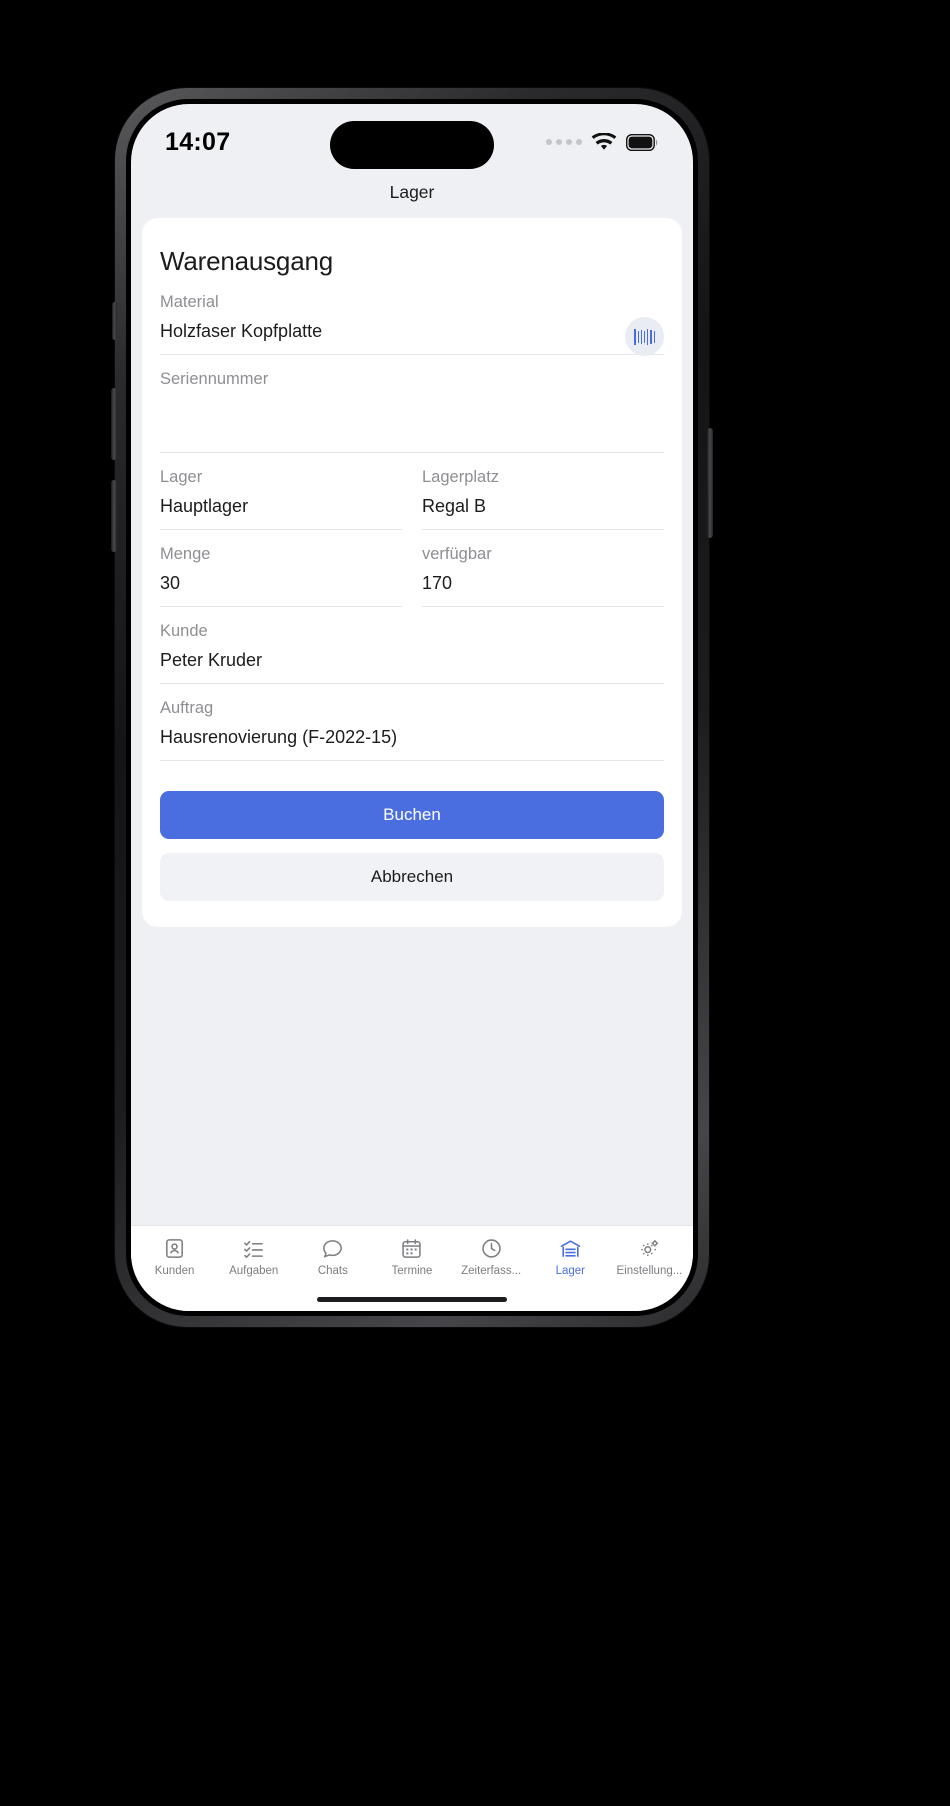  What do you see at coordinates (457, 554) in the screenshot?
I see `field-label-verfuegbar: verfügbar` at bounding box center [457, 554].